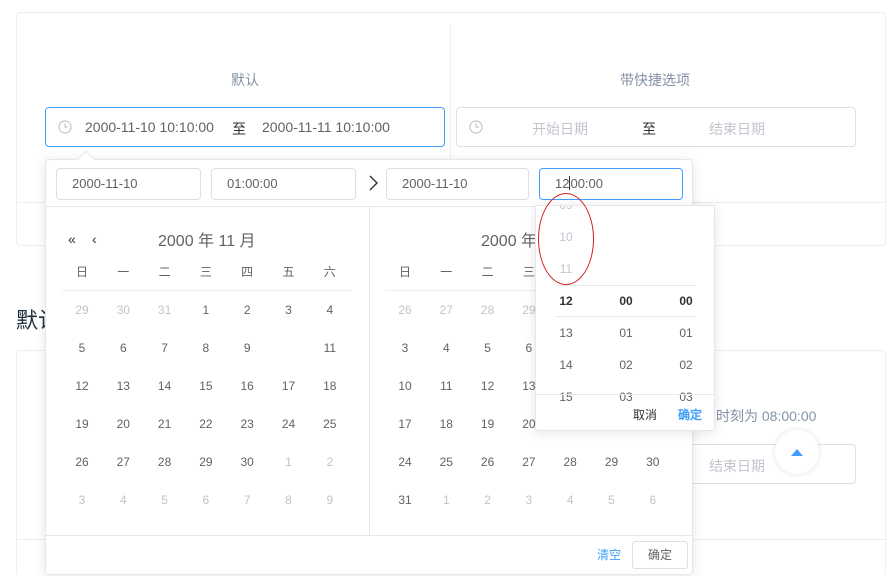 The width and height of the screenshot is (893, 576). What do you see at coordinates (457, 184) in the screenshot?
I see `end-date-input: 2000-11-10` at bounding box center [457, 184].